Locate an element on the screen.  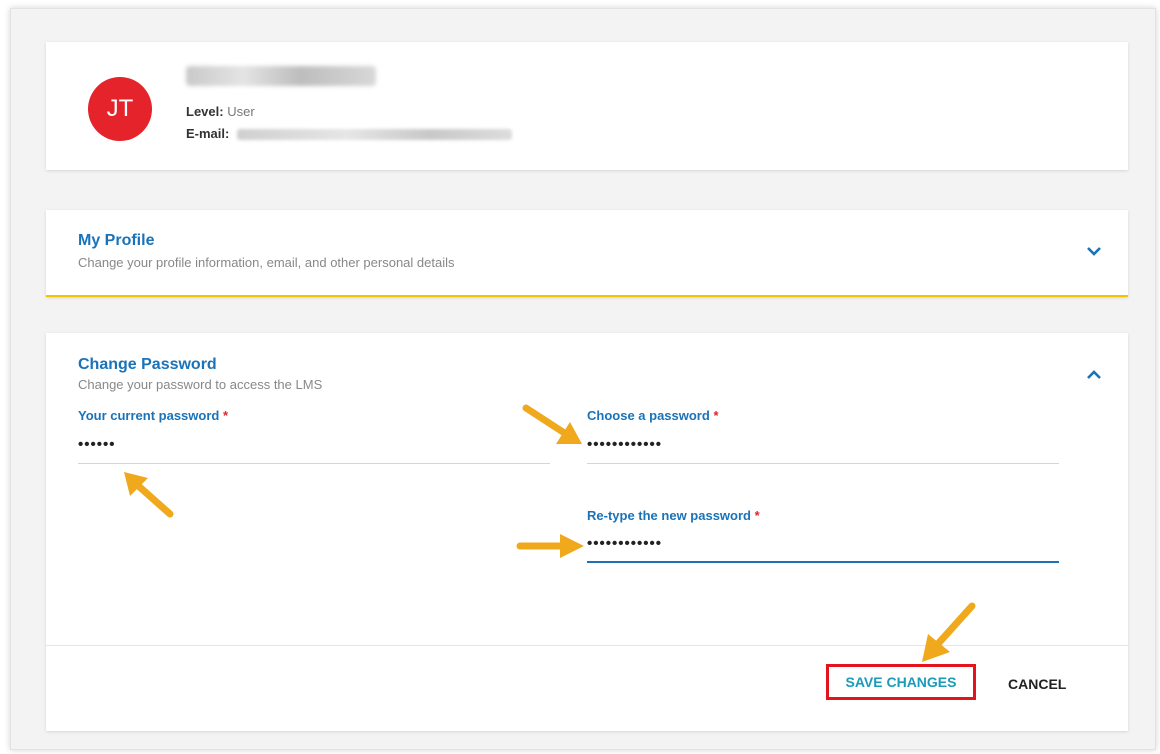
user-level: Level: User is located at coordinates (220, 111).